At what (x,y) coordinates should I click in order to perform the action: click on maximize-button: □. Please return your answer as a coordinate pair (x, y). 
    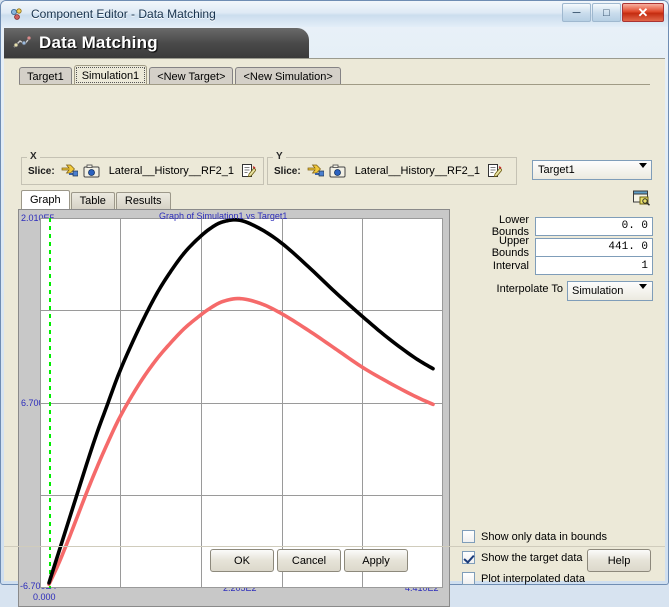
    Looking at the image, I should click on (606, 12).